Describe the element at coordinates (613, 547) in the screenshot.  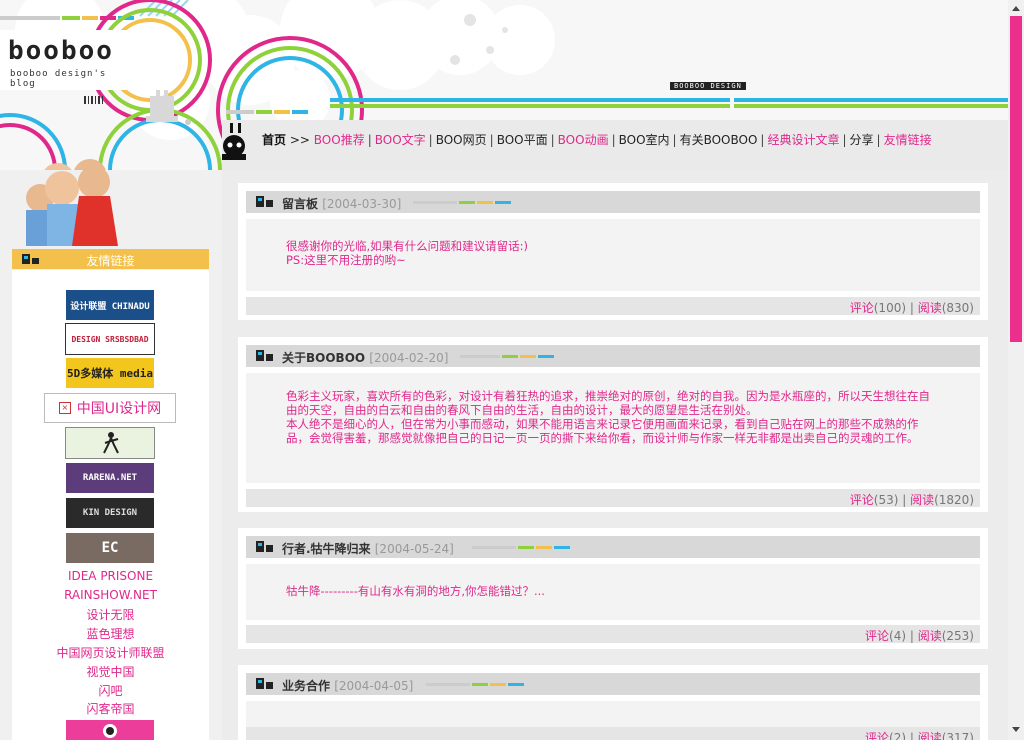
I see `post-header: 行者.牯牛降归来 [2004-05-24]` at that location.